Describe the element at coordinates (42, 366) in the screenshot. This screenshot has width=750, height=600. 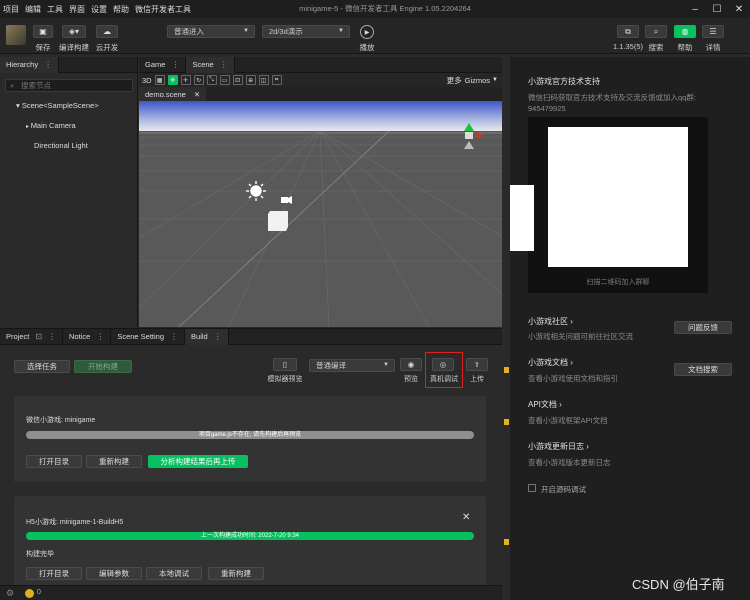
I see `select-task-button: 选择任务` at that location.